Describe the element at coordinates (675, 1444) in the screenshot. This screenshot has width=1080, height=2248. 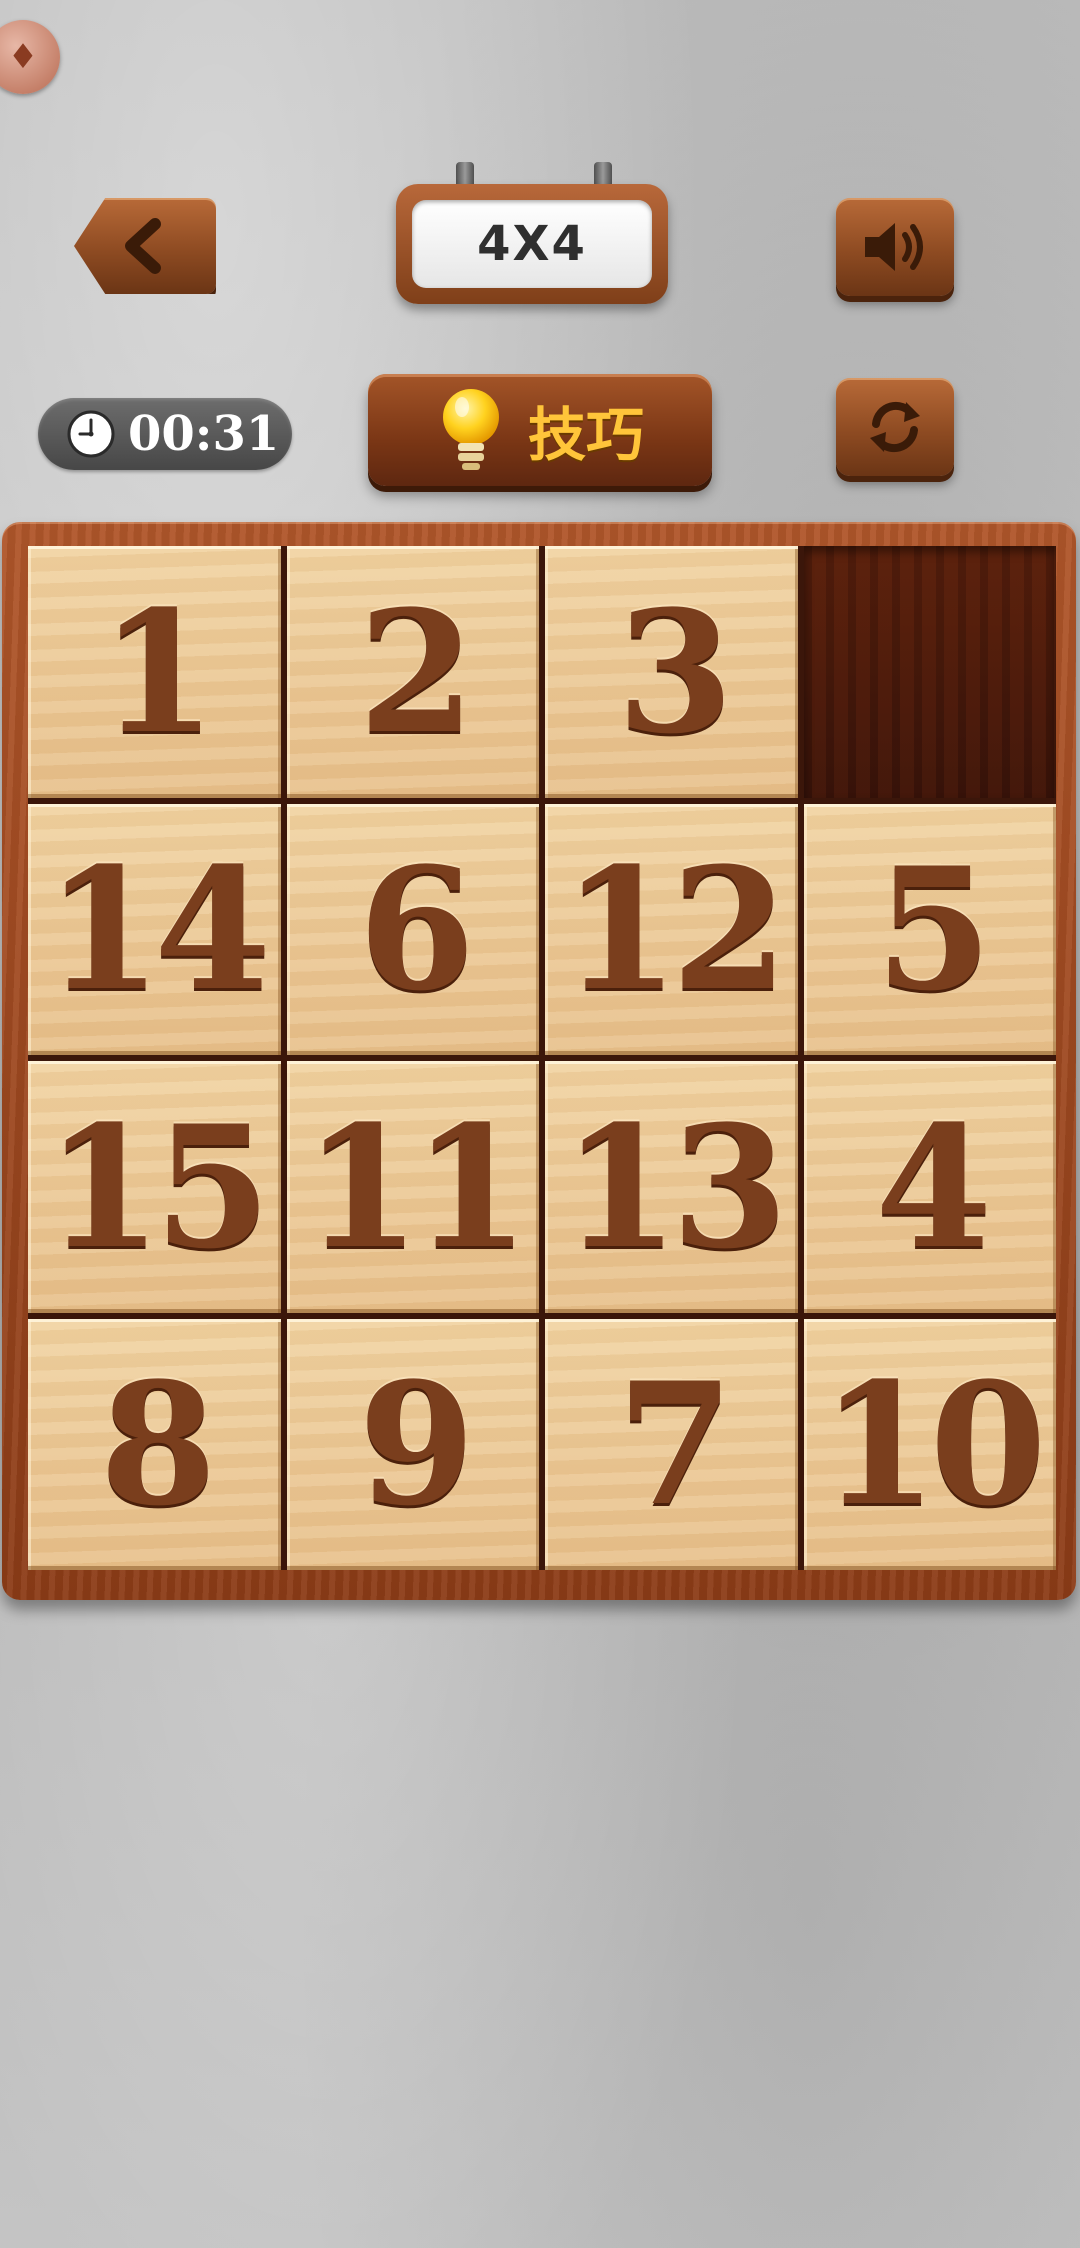
I see `tile-number: 7` at that location.